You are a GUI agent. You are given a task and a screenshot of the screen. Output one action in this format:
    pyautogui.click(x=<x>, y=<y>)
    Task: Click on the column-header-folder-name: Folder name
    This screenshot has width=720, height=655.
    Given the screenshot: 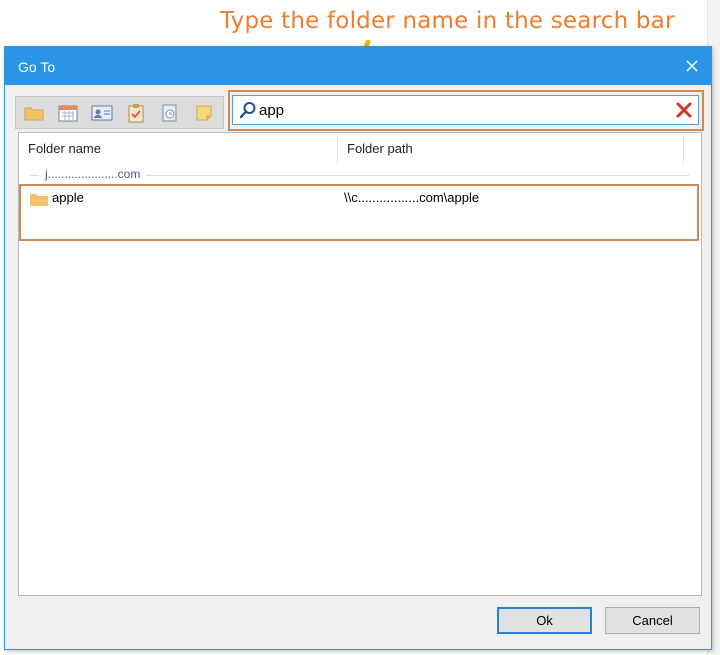 What is the action you would take?
    pyautogui.click(x=178, y=149)
    